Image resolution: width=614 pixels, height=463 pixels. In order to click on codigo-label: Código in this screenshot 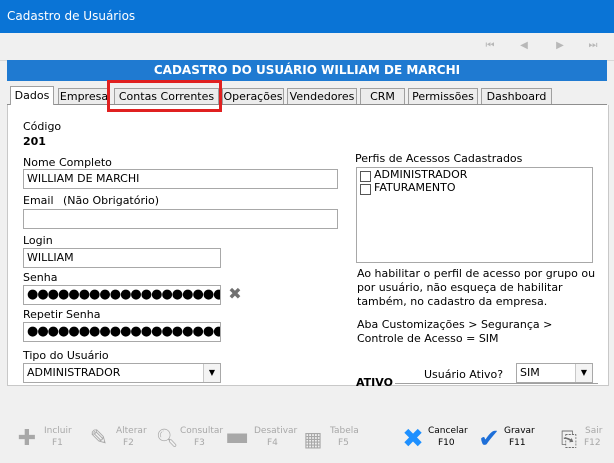, I will do `click(42, 126)`.